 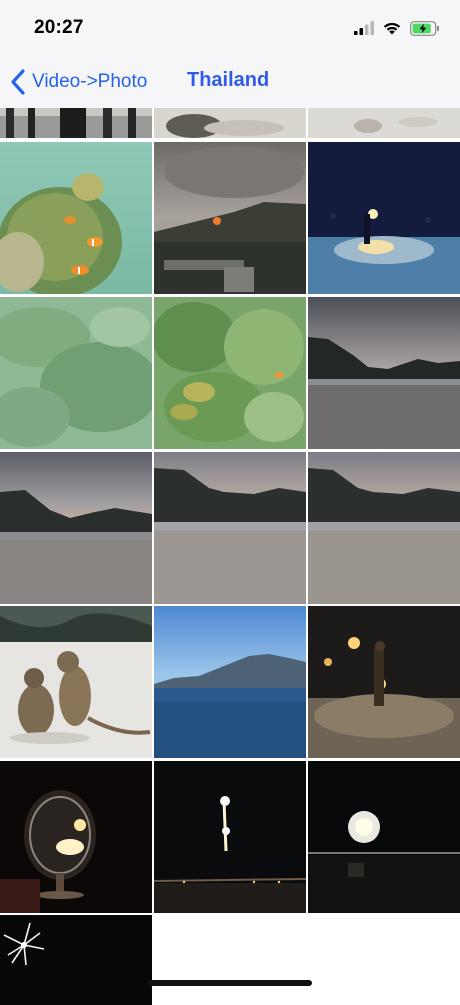 I want to click on status-icons, so click(x=397, y=28).